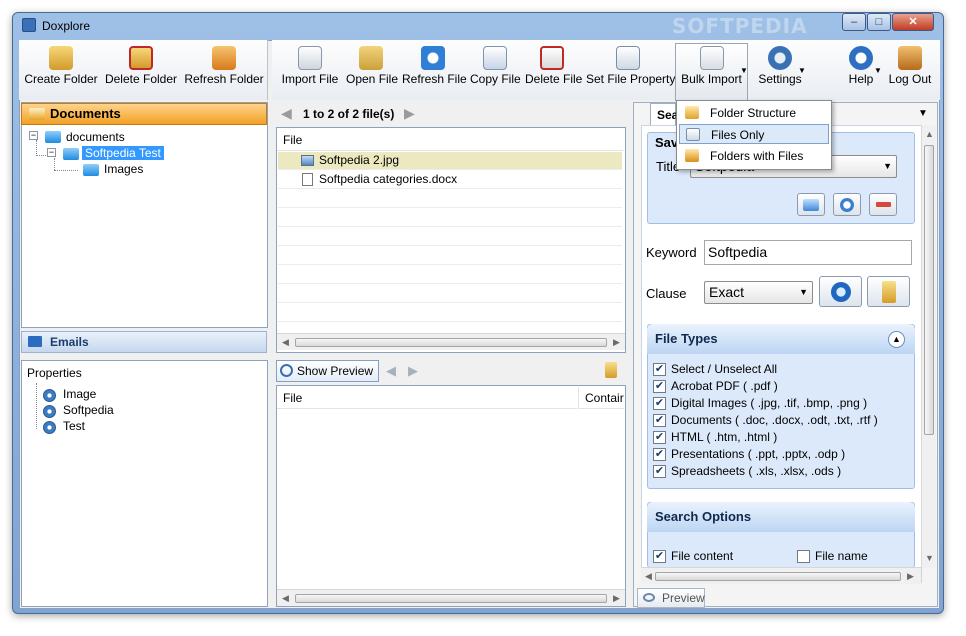 The height and width of the screenshot is (636, 966). Describe the element at coordinates (847, 204) in the screenshot. I see `refresh-saved-search-button` at that location.